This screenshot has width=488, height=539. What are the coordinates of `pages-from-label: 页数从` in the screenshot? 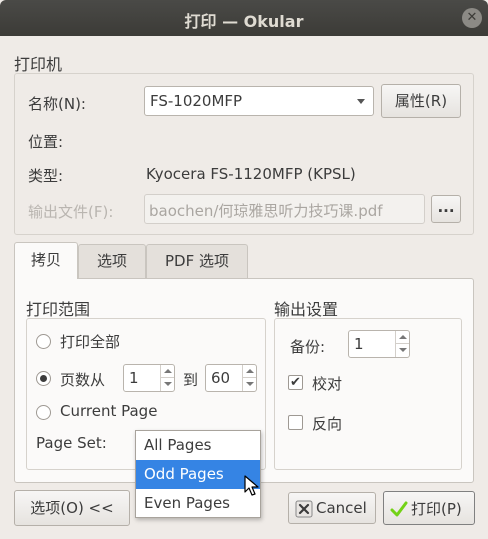 It's located at (82, 379).